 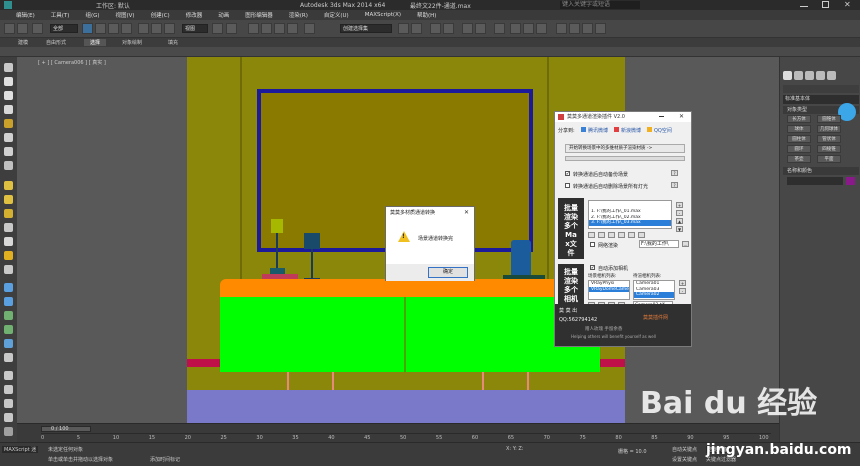 What do you see at coordinates (113, 28) in the screenshot?
I see `rect-select-icon` at bounding box center [113, 28].